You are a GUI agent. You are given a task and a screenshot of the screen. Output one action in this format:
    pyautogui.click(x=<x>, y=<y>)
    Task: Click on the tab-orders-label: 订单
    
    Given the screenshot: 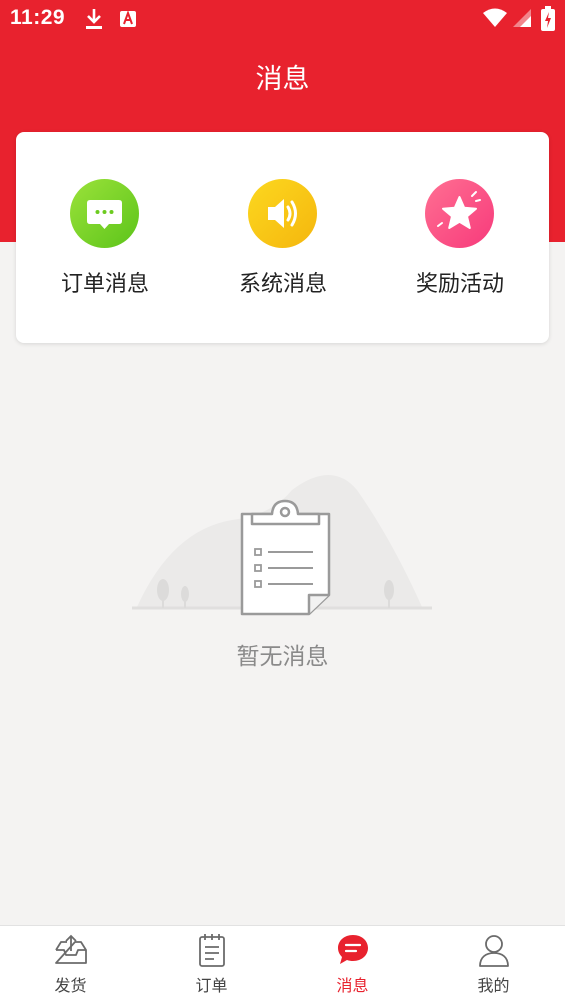 What is the action you would take?
    pyautogui.click(x=211, y=985)
    